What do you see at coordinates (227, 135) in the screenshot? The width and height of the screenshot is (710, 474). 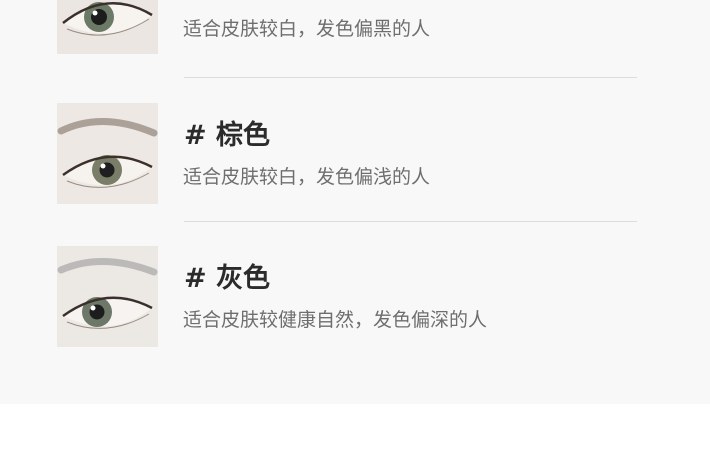 I see `item-title: # 棕色` at bounding box center [227, 135].